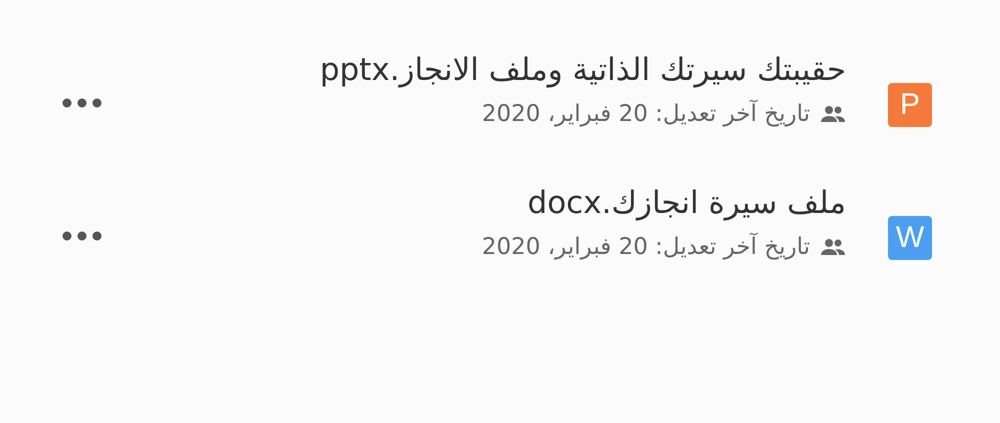  What do you see at coordinates (583, 71) in the screenshot?
I see `file-name: حقيبتك سيرتك الذاتية وملف الانجاز.pptx` at bounding box center [583, 71].